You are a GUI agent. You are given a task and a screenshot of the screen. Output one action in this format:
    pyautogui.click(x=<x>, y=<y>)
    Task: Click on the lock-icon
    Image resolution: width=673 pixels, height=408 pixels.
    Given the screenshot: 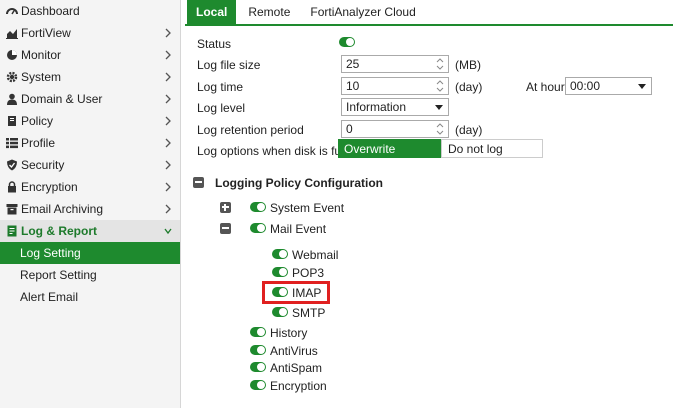 What is the action you would take?
    pyautogui.click(x=11, y=187)
    